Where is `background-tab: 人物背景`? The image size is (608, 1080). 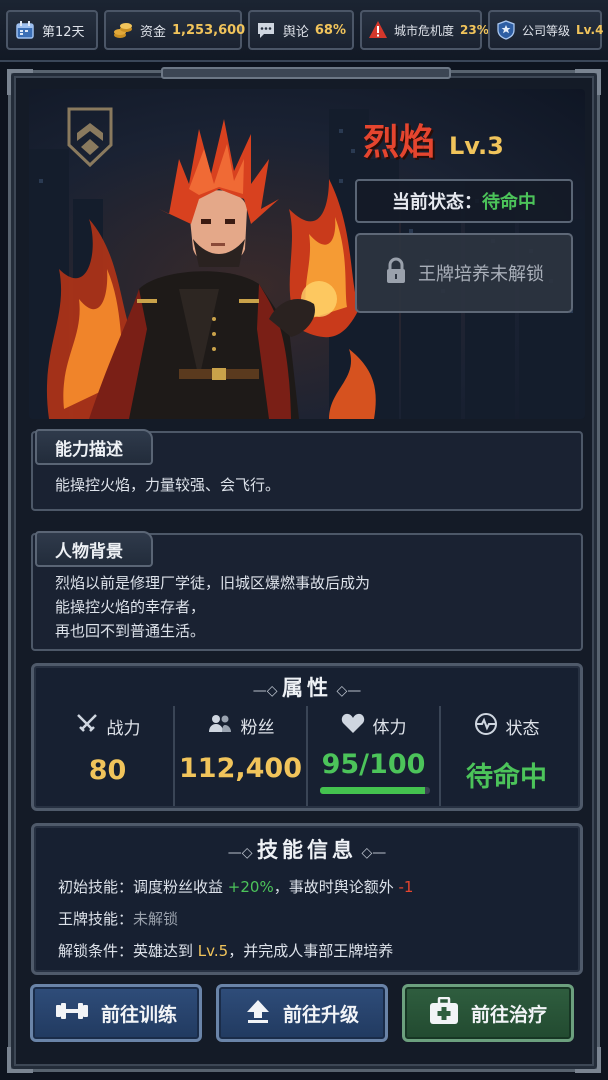 background-tab: 人物背景 is located at coordinates (94, 549).